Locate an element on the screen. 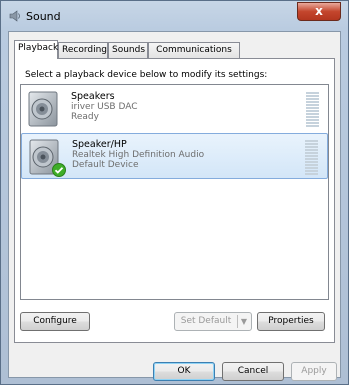 The height and width of the screenshot is (385, 349). set-default-button: Set Default ▼ is located at coordinates (213, 321).